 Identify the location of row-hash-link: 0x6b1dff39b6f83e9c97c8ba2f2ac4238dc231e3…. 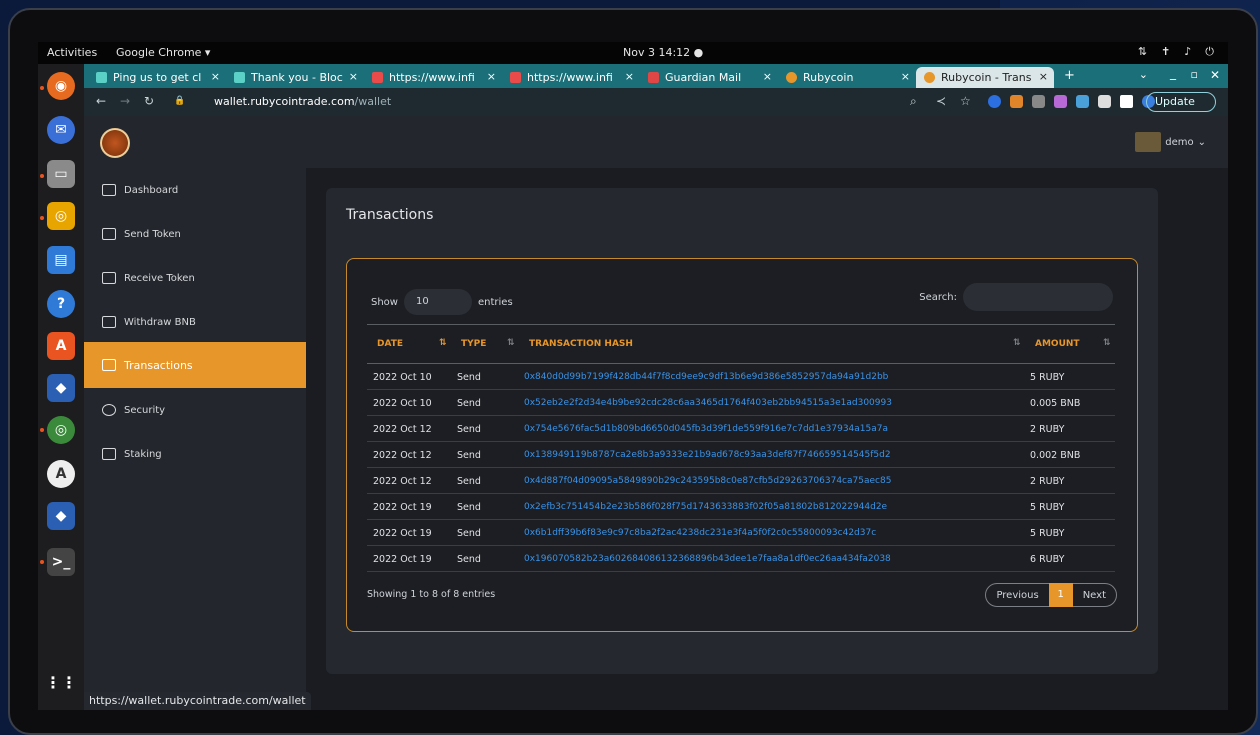
(700, 533).